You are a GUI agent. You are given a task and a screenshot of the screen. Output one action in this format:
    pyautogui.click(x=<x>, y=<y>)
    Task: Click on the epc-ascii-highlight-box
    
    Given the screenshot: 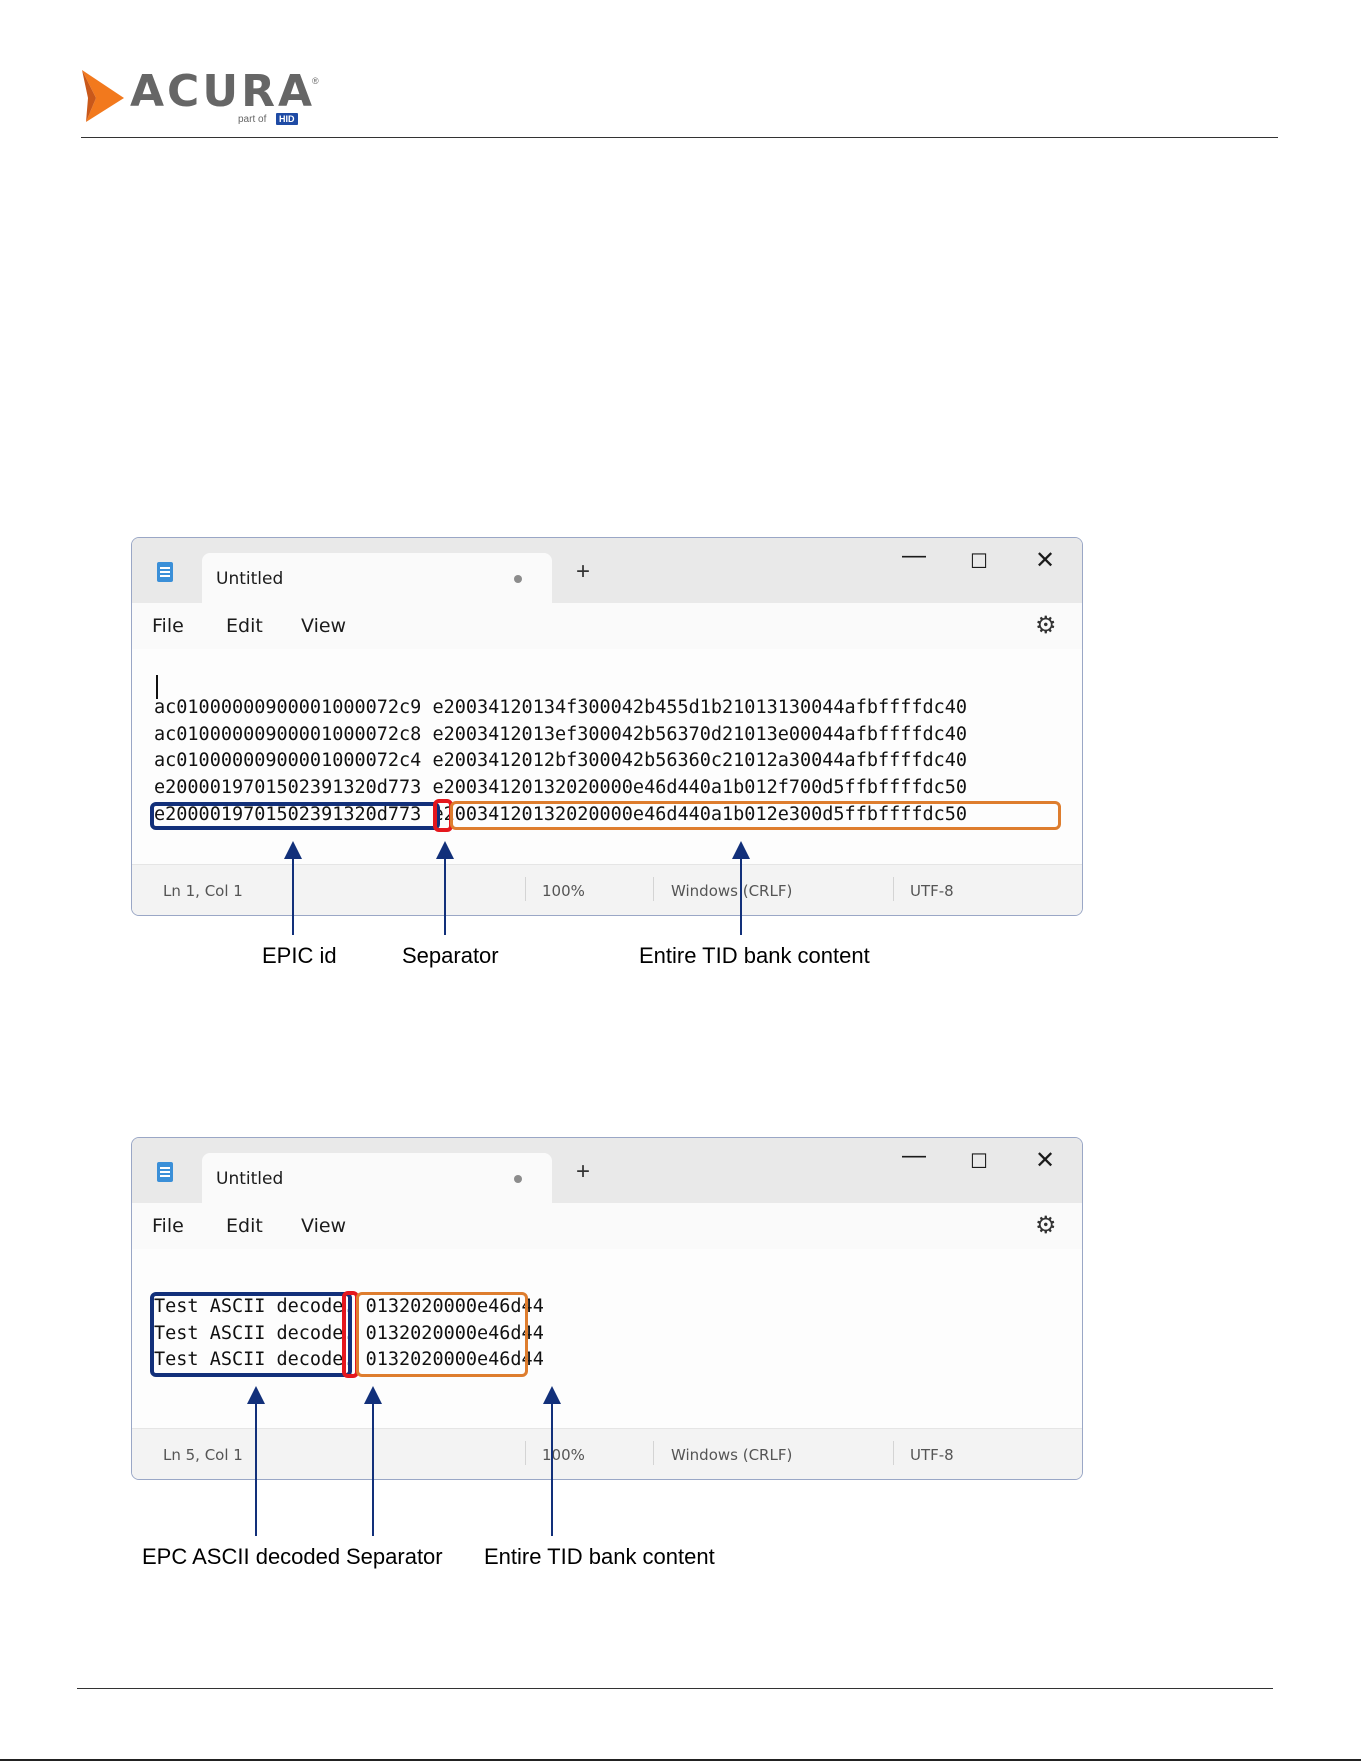 What is the action you would take?
    pyautogui.click(x=251, y=1334)
    